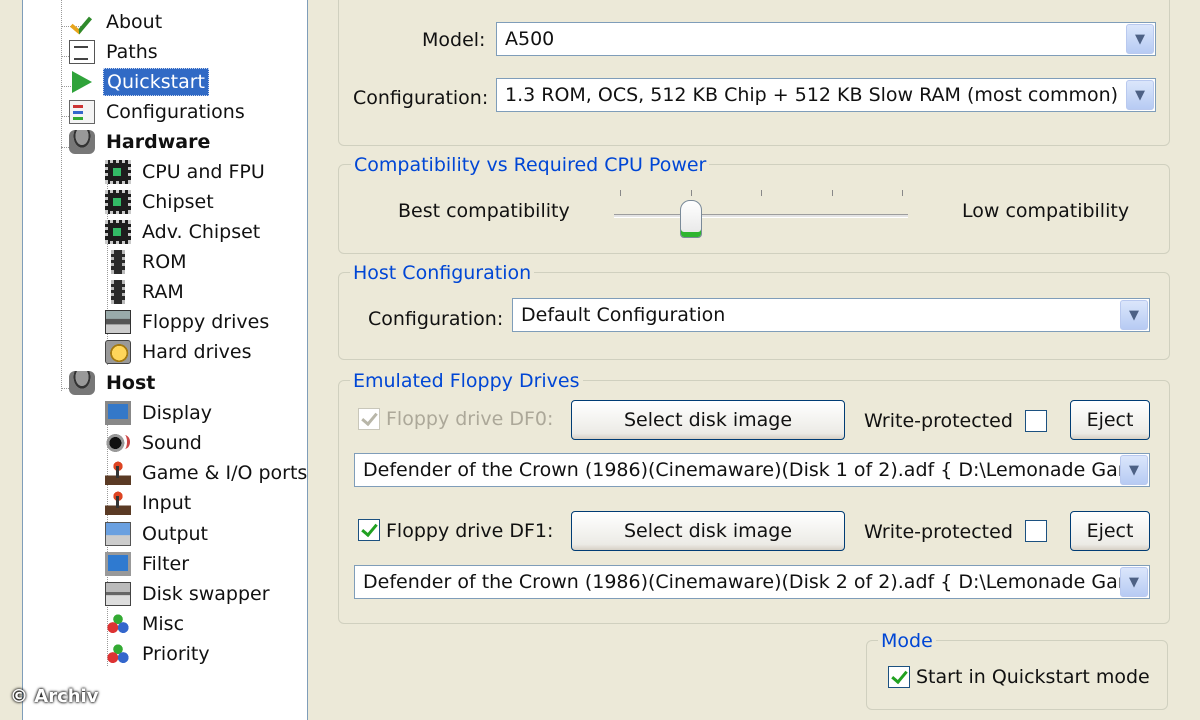  I want to click on tree-item-label: Hard drives, so click(197, 352).